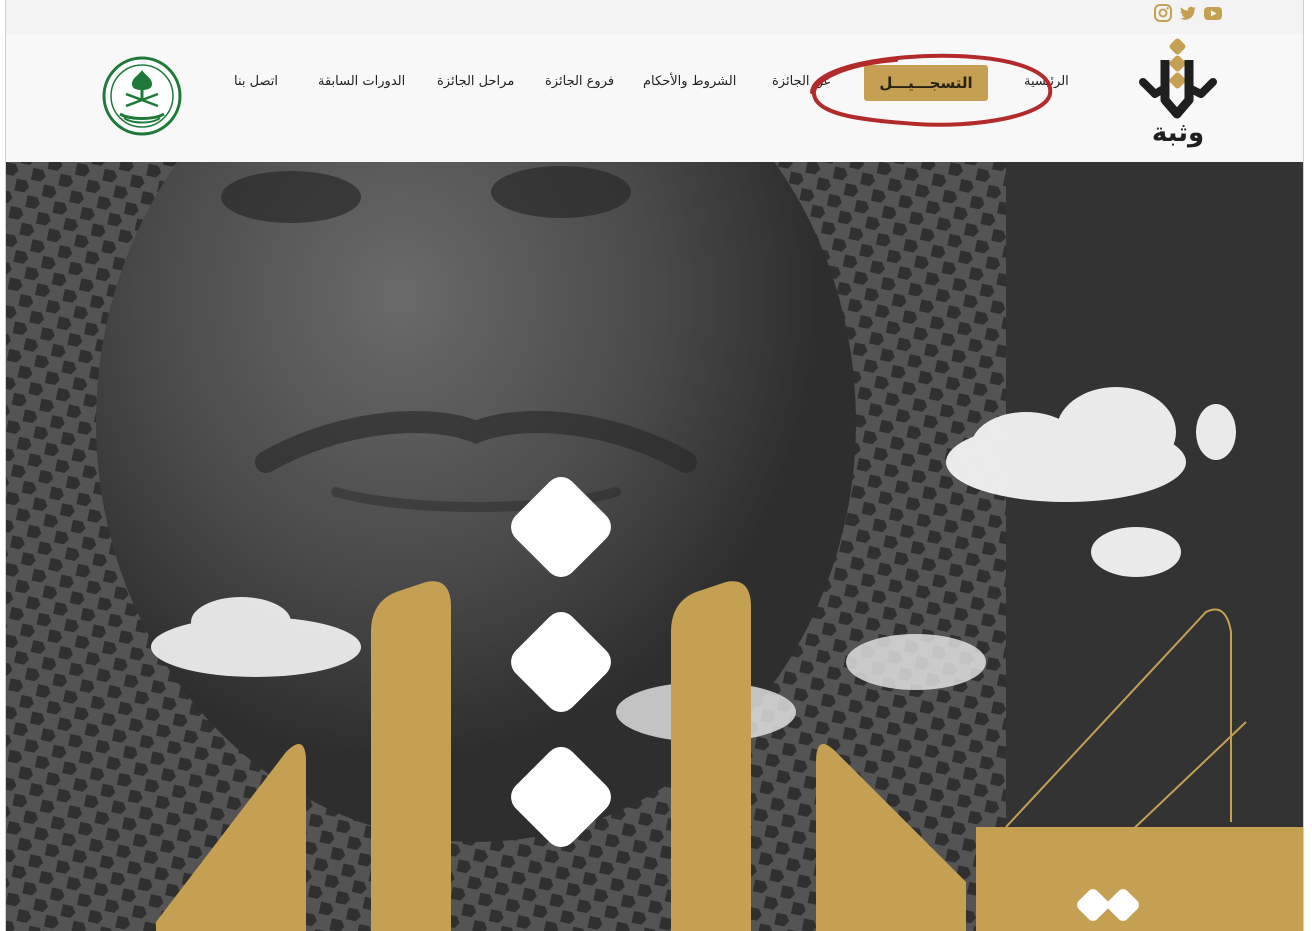 The image size is (1312, 931). Describe the element at coordinates (256, 81) in the screenshot. I see `nav-contact: اتصل بنا` at that location.